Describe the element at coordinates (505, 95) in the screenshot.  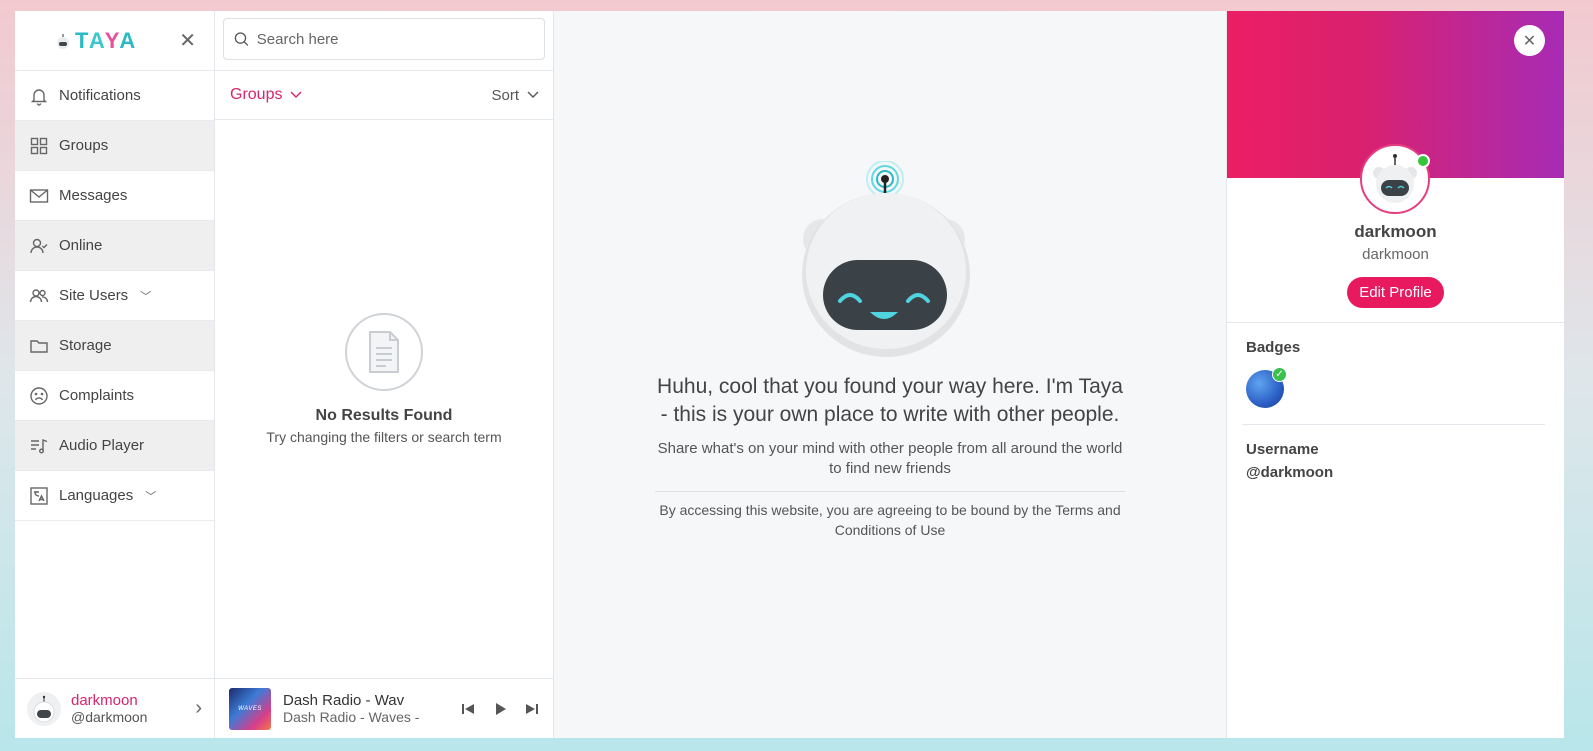
I see `sort-dropdown-label: Sort` at that location.